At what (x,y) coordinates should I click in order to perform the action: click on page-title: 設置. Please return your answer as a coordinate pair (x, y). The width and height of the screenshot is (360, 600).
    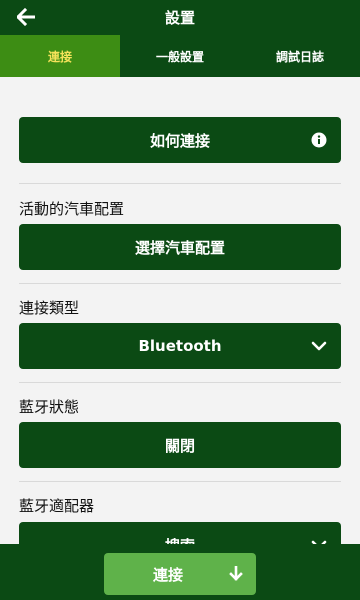
    Looking at the image, I should click on (179, 18).